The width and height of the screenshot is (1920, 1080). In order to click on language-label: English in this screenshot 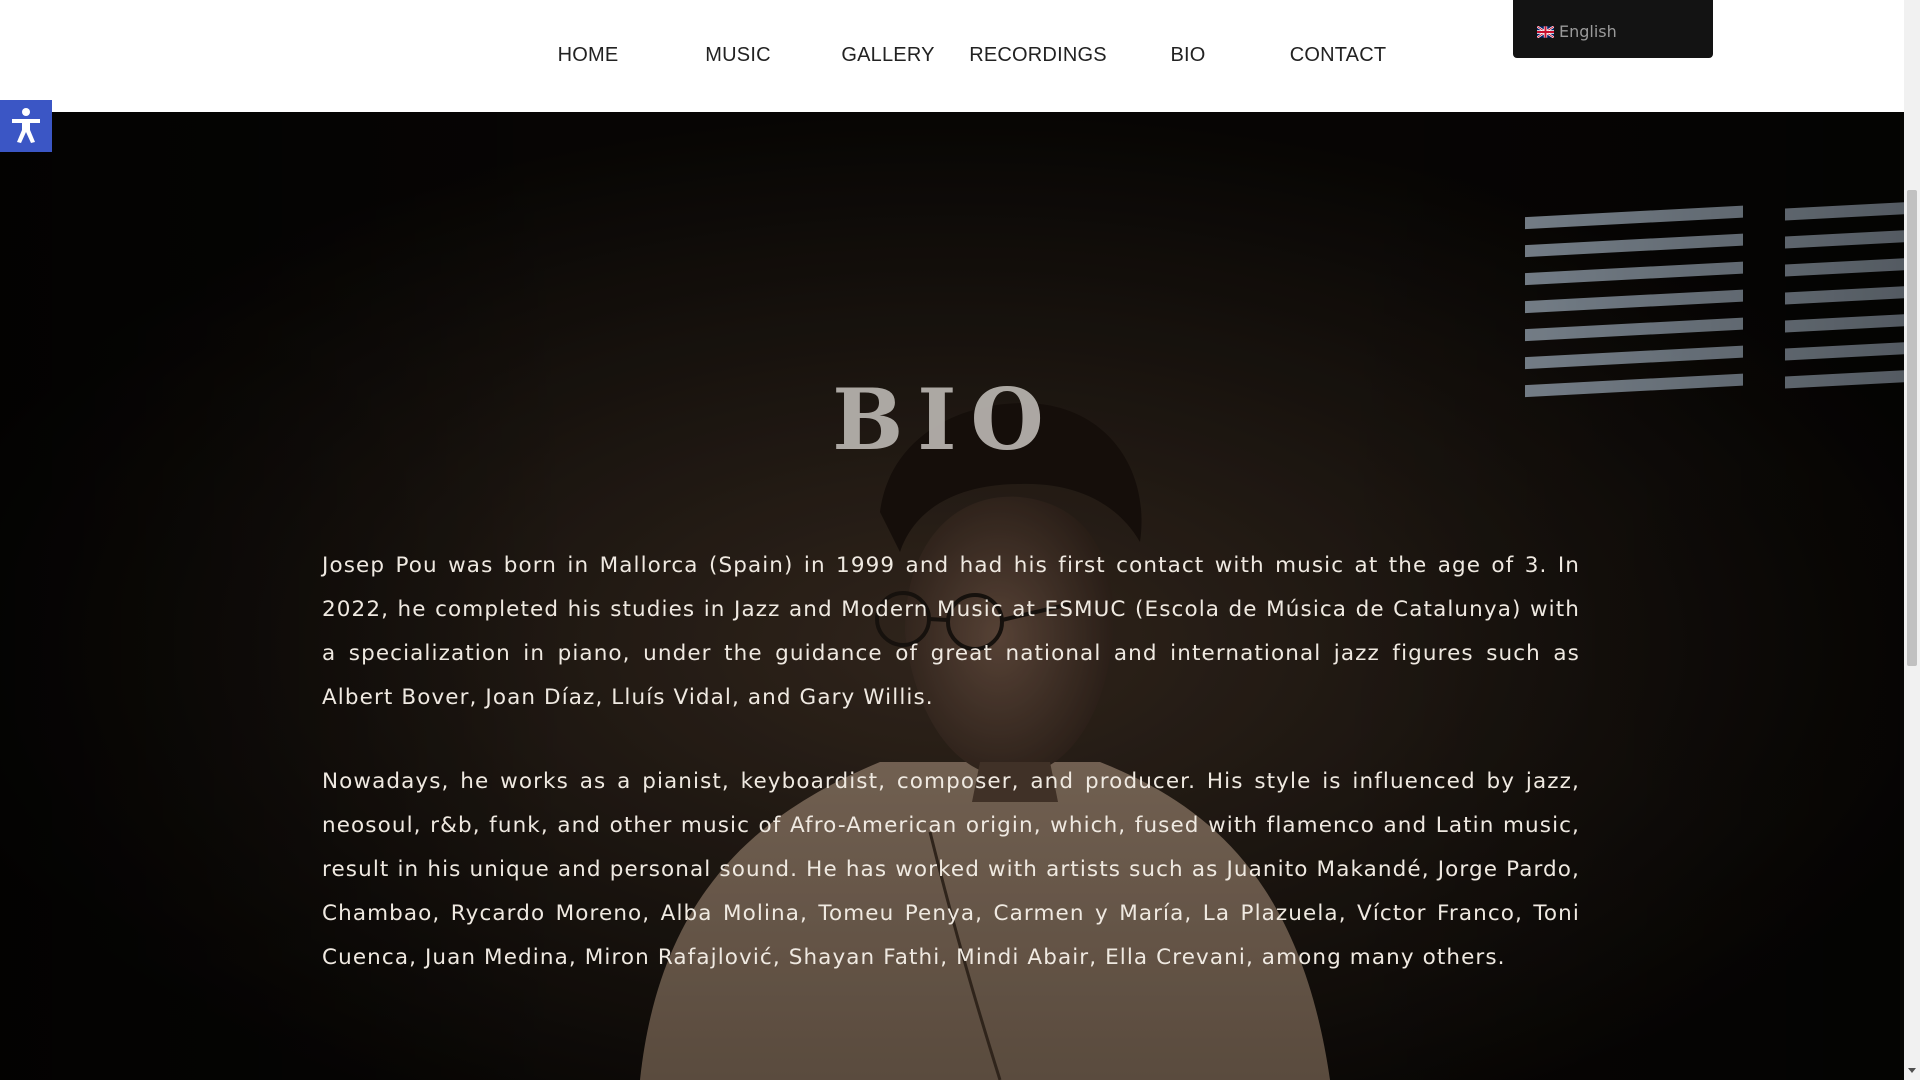, I will do `click(1588, 31)`.